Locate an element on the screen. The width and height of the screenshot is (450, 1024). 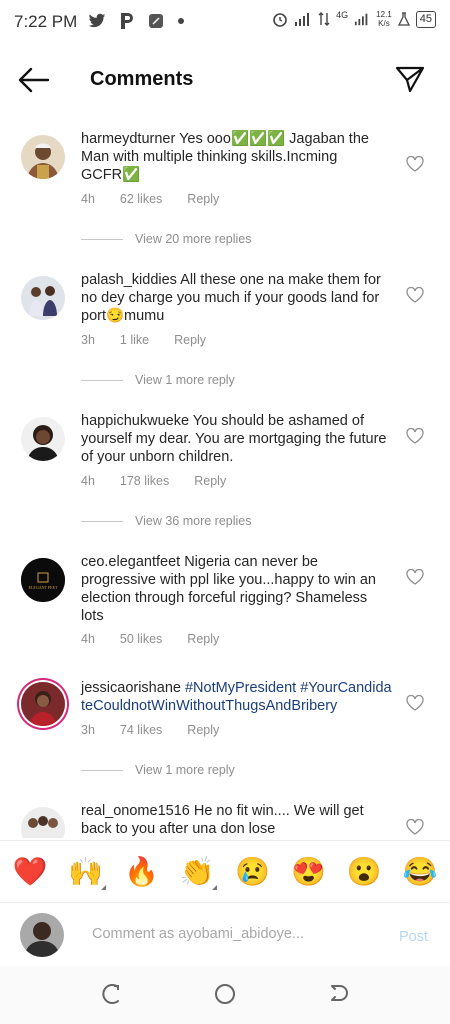
emoji-quick-bar: ❤️ 🙌 🔥 👏 😢 😍 😮 😂 is located at coordinates (225, 871).